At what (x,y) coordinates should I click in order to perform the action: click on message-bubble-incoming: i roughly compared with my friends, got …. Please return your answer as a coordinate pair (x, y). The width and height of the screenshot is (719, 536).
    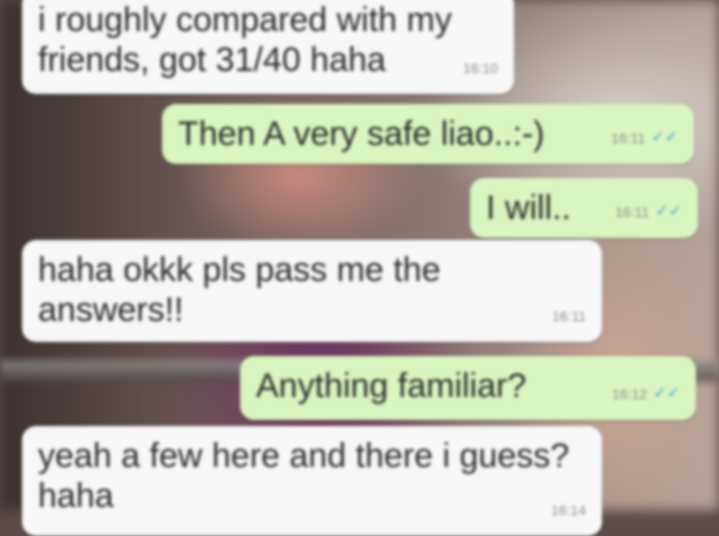
    Looking at the image, I should click on (268, 47).